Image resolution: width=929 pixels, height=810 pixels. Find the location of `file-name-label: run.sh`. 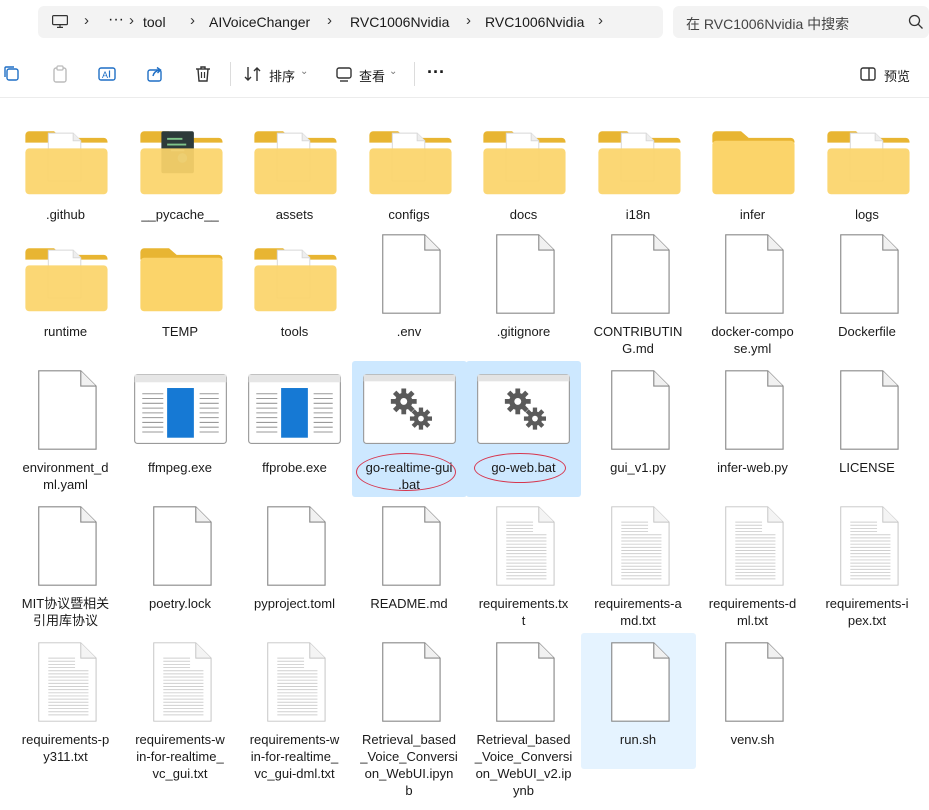

file-name-label: run.sh is located at coordinates (638, 739).